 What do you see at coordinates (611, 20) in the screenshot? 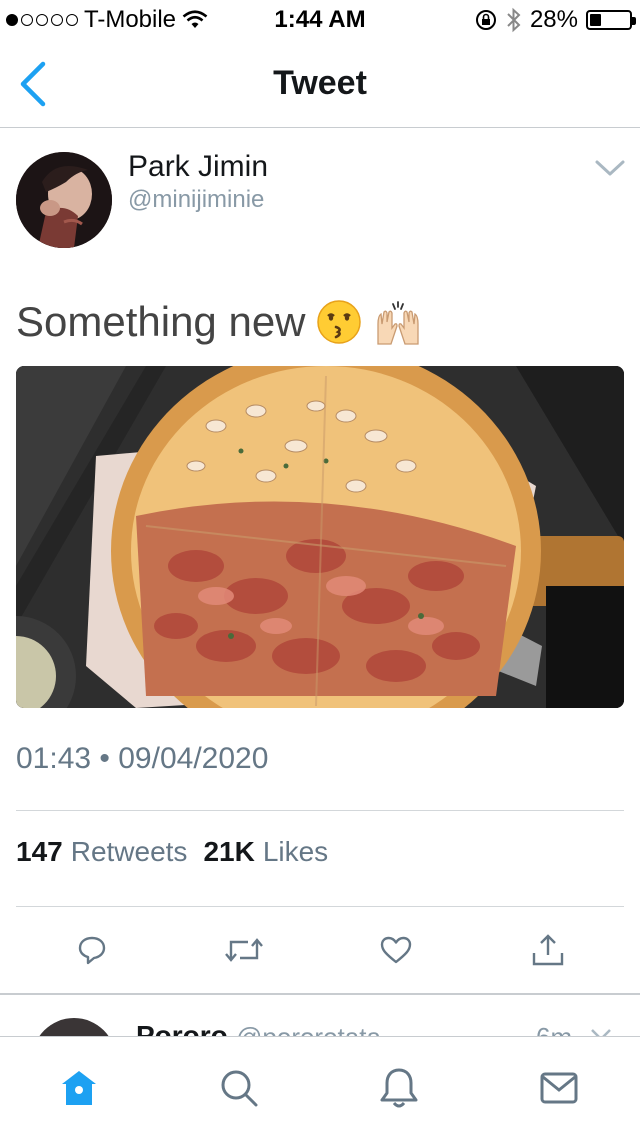
I see `battery-icon` at bounding box center [611, 20].